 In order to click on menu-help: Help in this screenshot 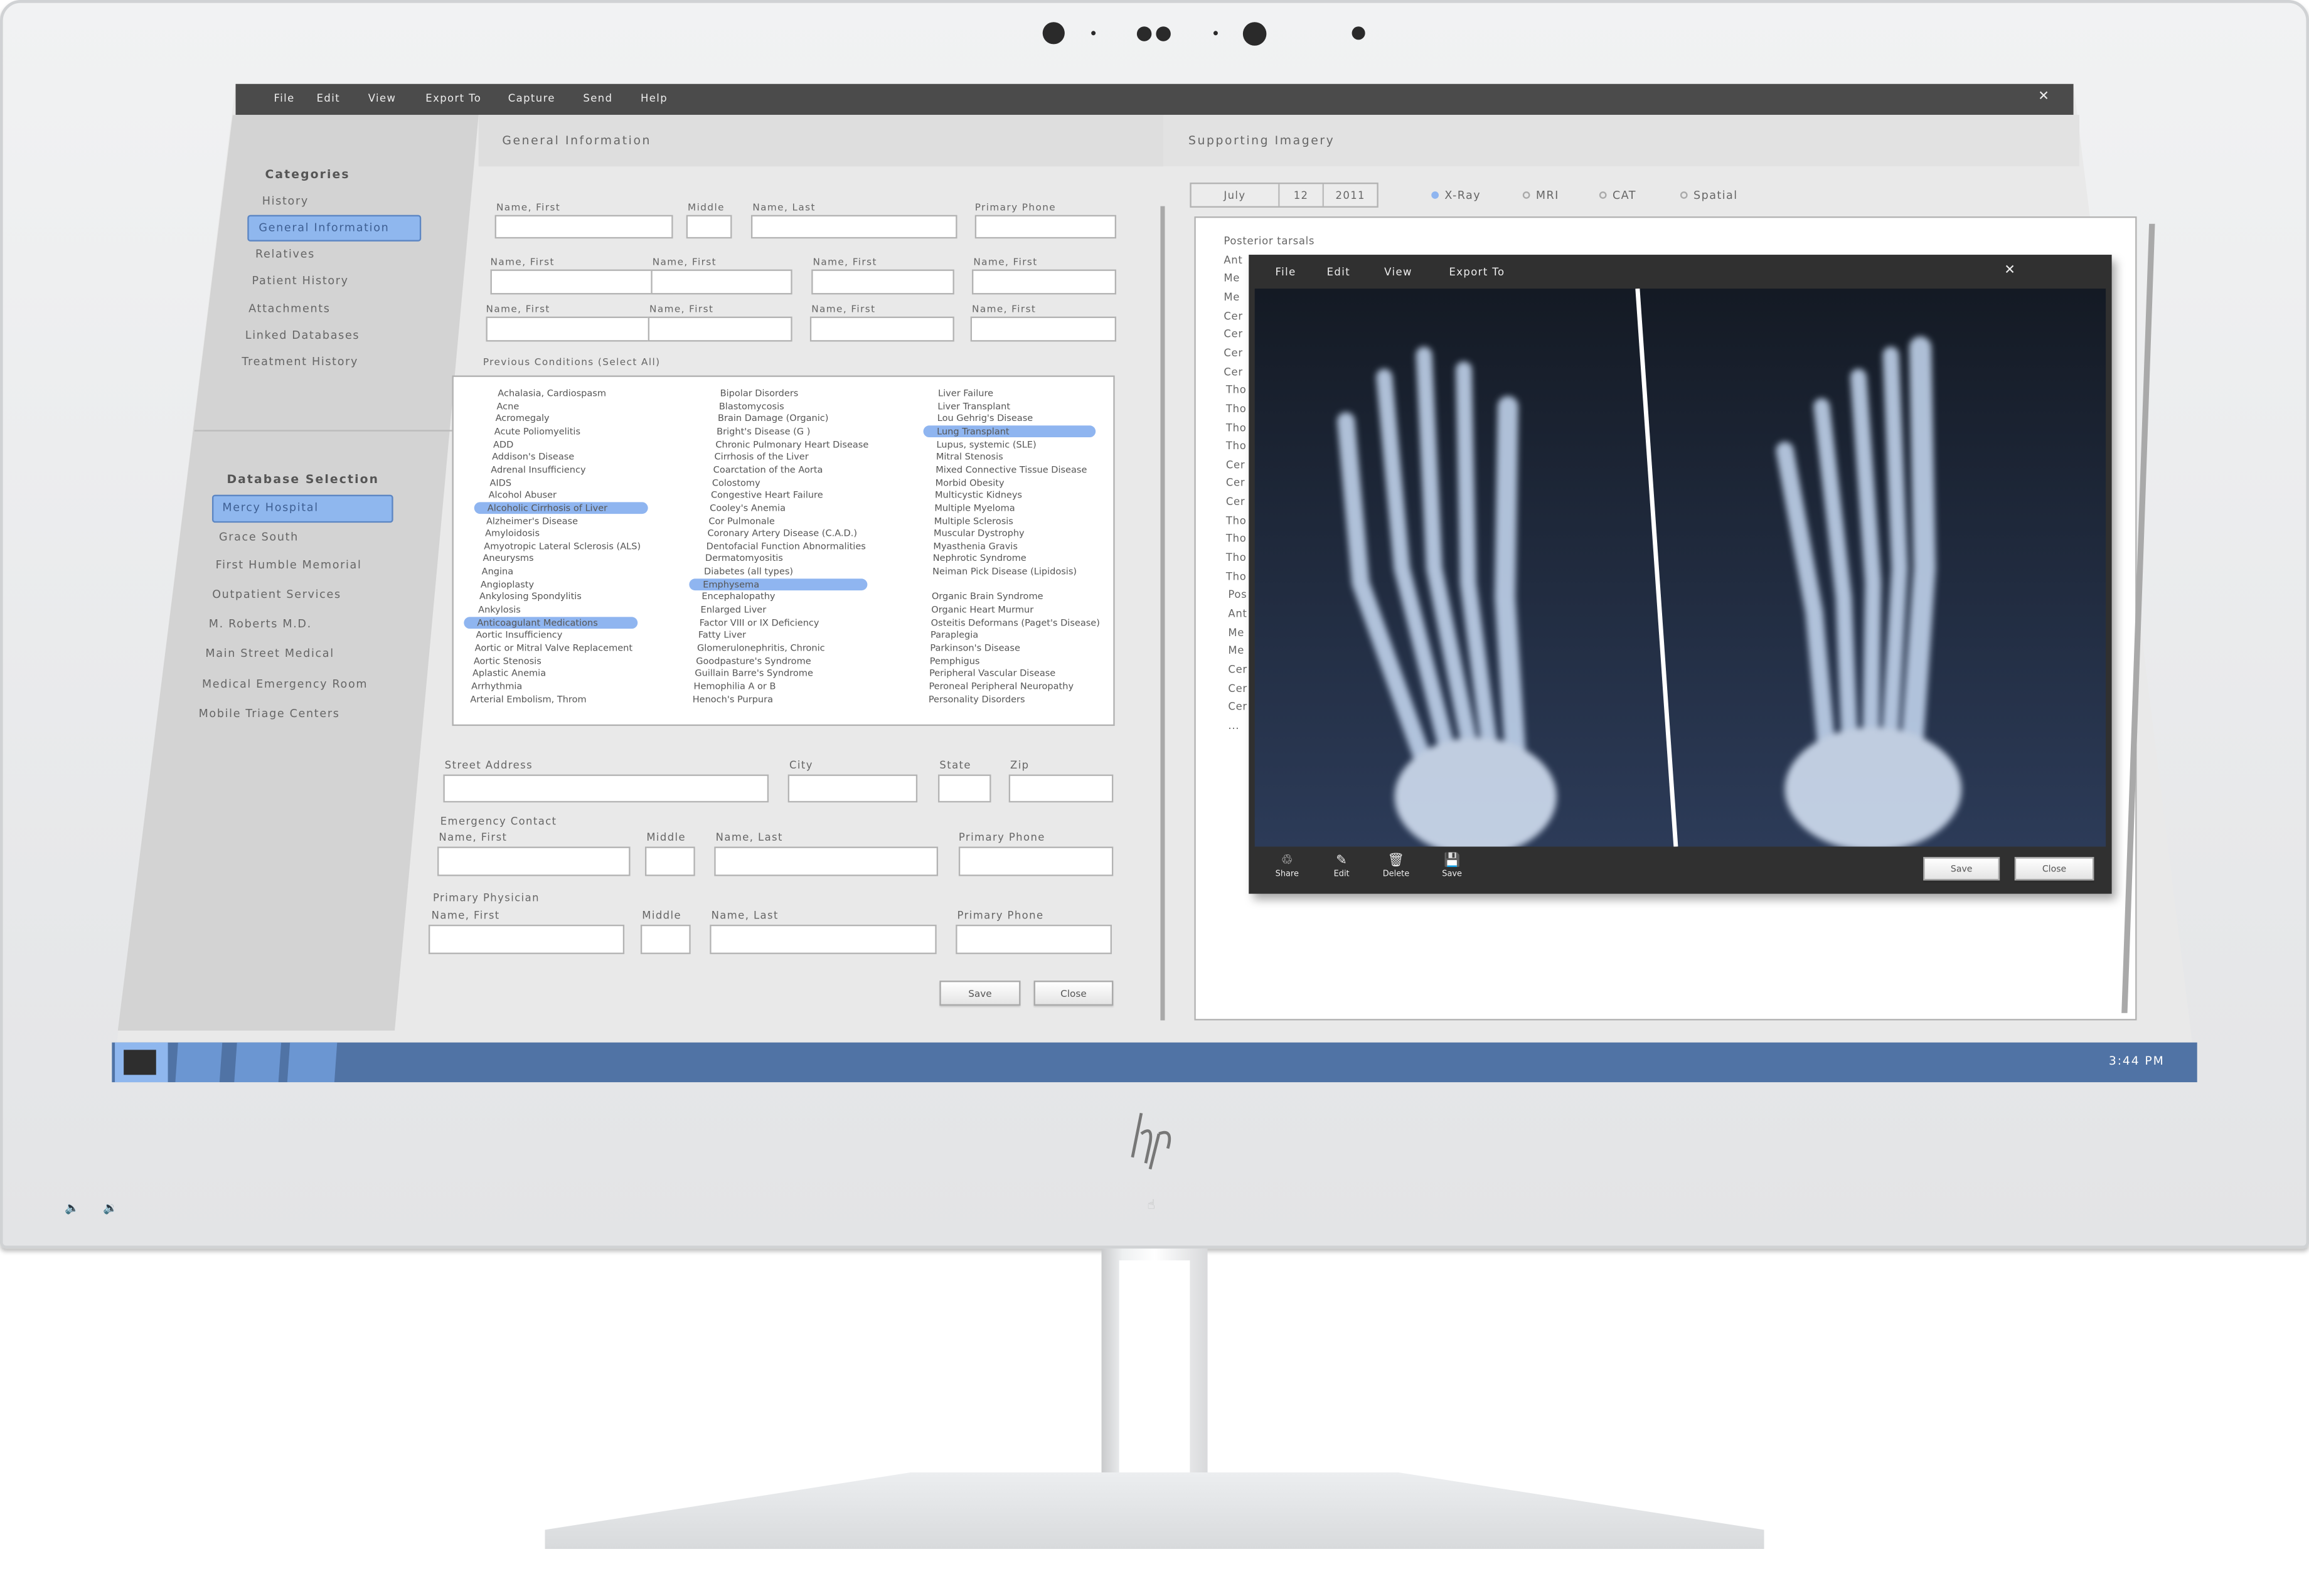, I will do `click(654, 99)`.